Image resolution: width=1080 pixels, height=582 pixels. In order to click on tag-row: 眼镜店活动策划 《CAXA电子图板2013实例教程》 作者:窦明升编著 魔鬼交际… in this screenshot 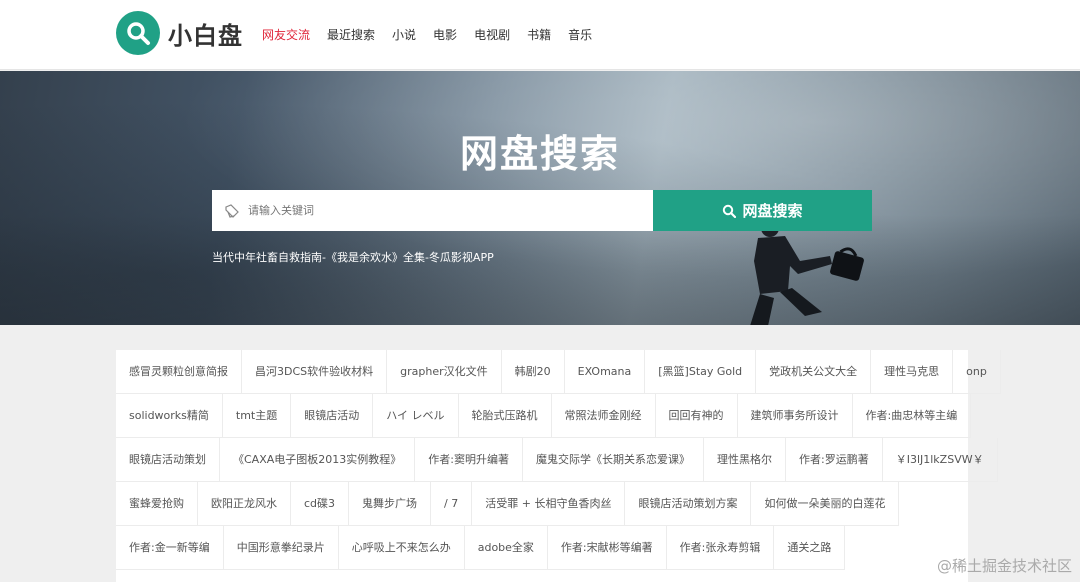, I will do `click(557, 460)`.